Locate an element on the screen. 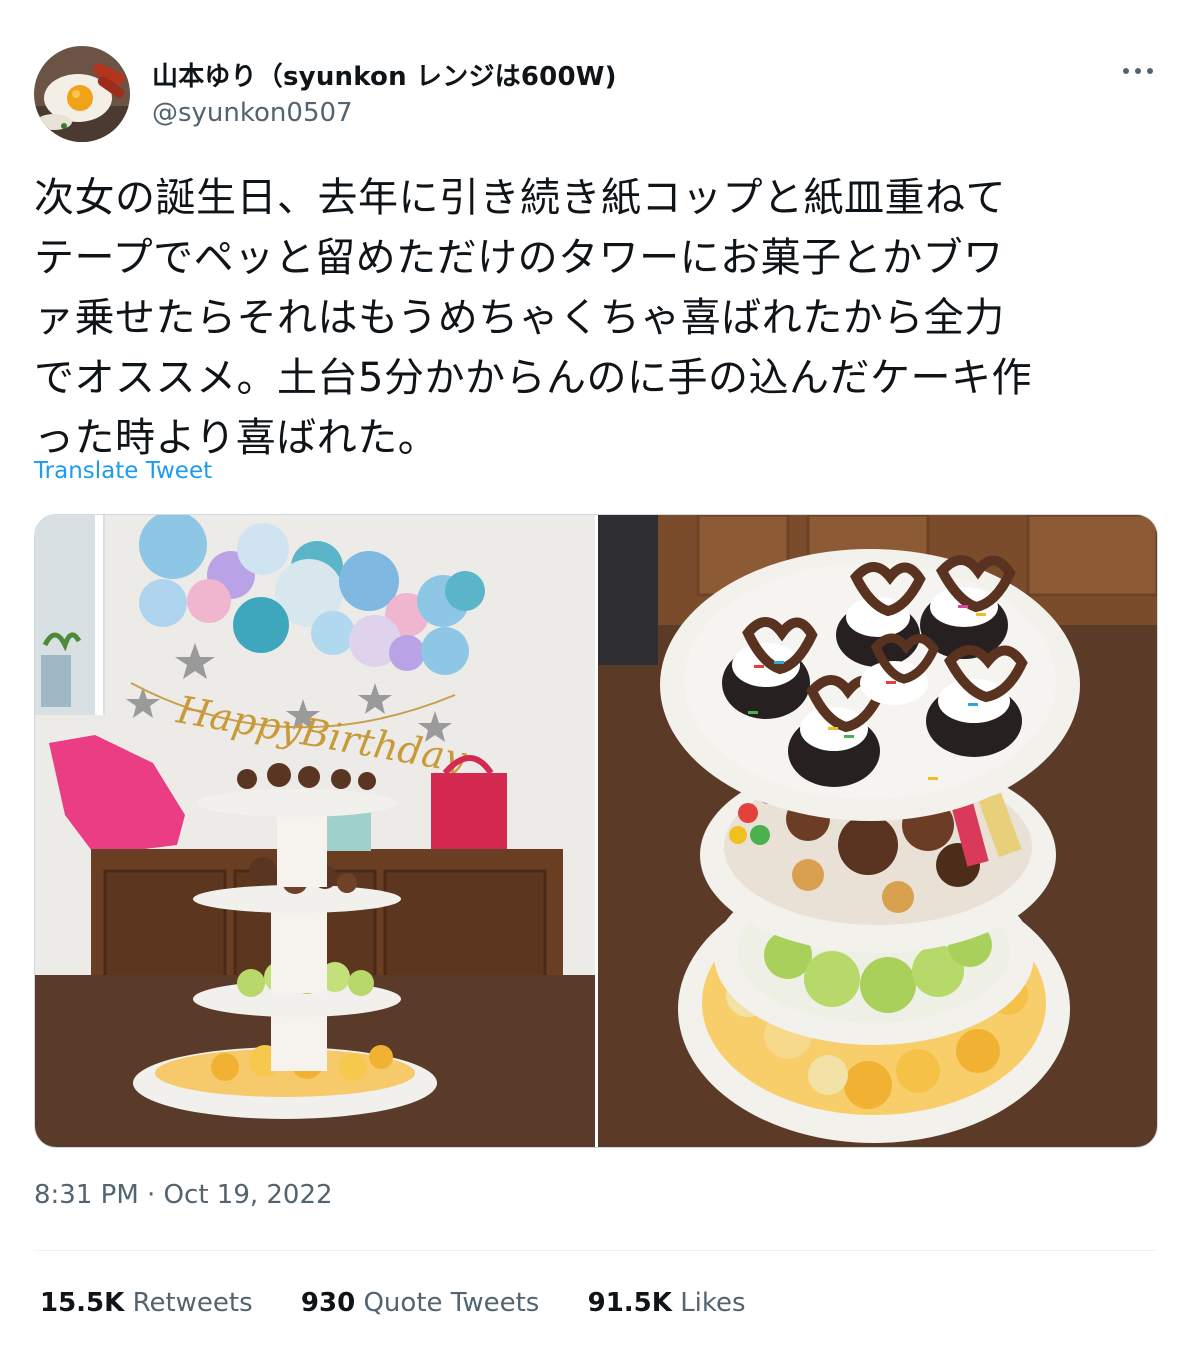 This screenshot has height=1350, width=1200. more-horizontal-icon is located at coordinates (1138, 71).